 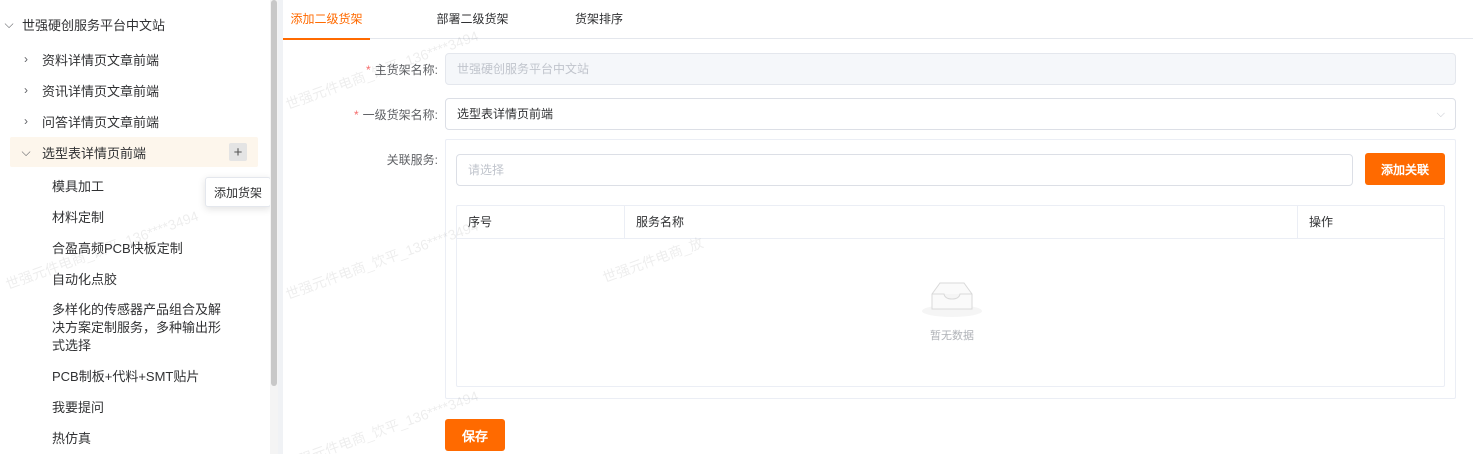 What do you see at coordinates (950, 69) in the screenshot?
I see `main-shelf-input: 世强硬创服务平台中文站` at bounding box center [950, 69].